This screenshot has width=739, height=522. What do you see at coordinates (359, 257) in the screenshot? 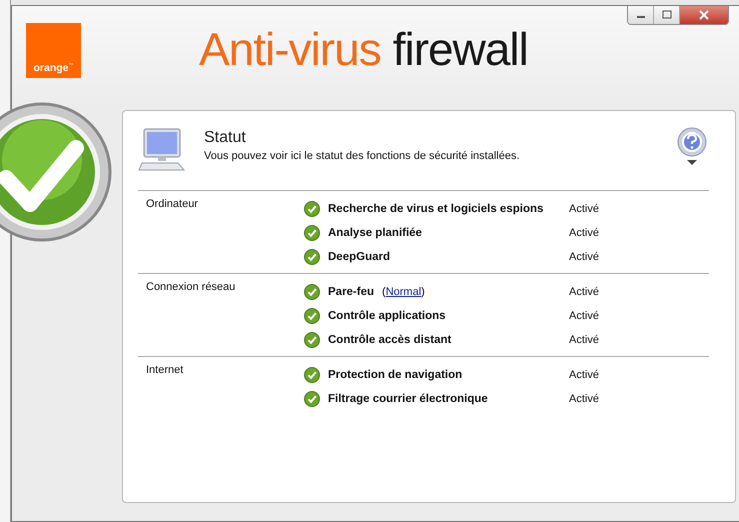
I see `feature-name: DeepGuard` at bounding box center [359, 257].